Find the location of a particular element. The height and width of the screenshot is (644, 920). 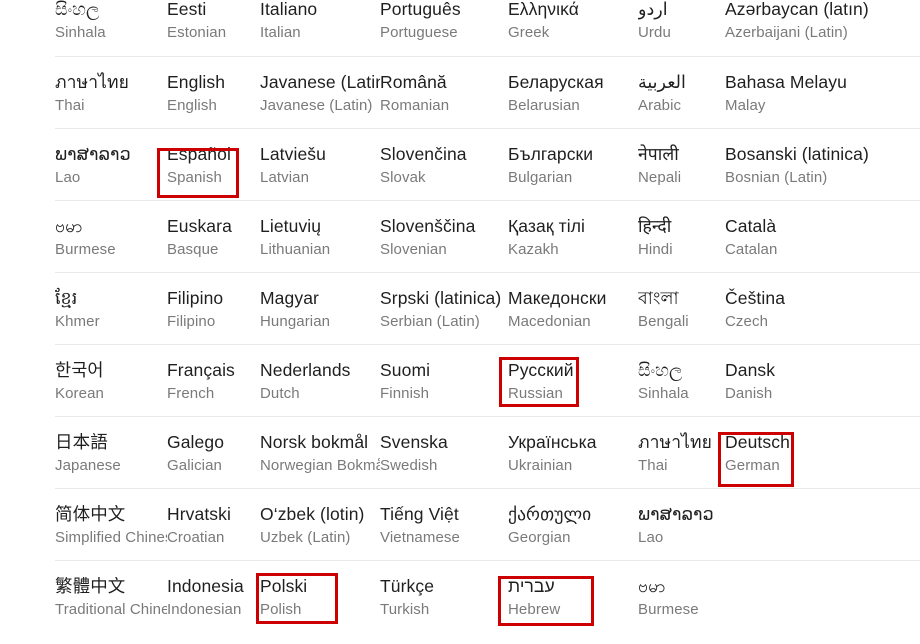

language-option: Filipino Filipino is located at coordinates (213, 308).